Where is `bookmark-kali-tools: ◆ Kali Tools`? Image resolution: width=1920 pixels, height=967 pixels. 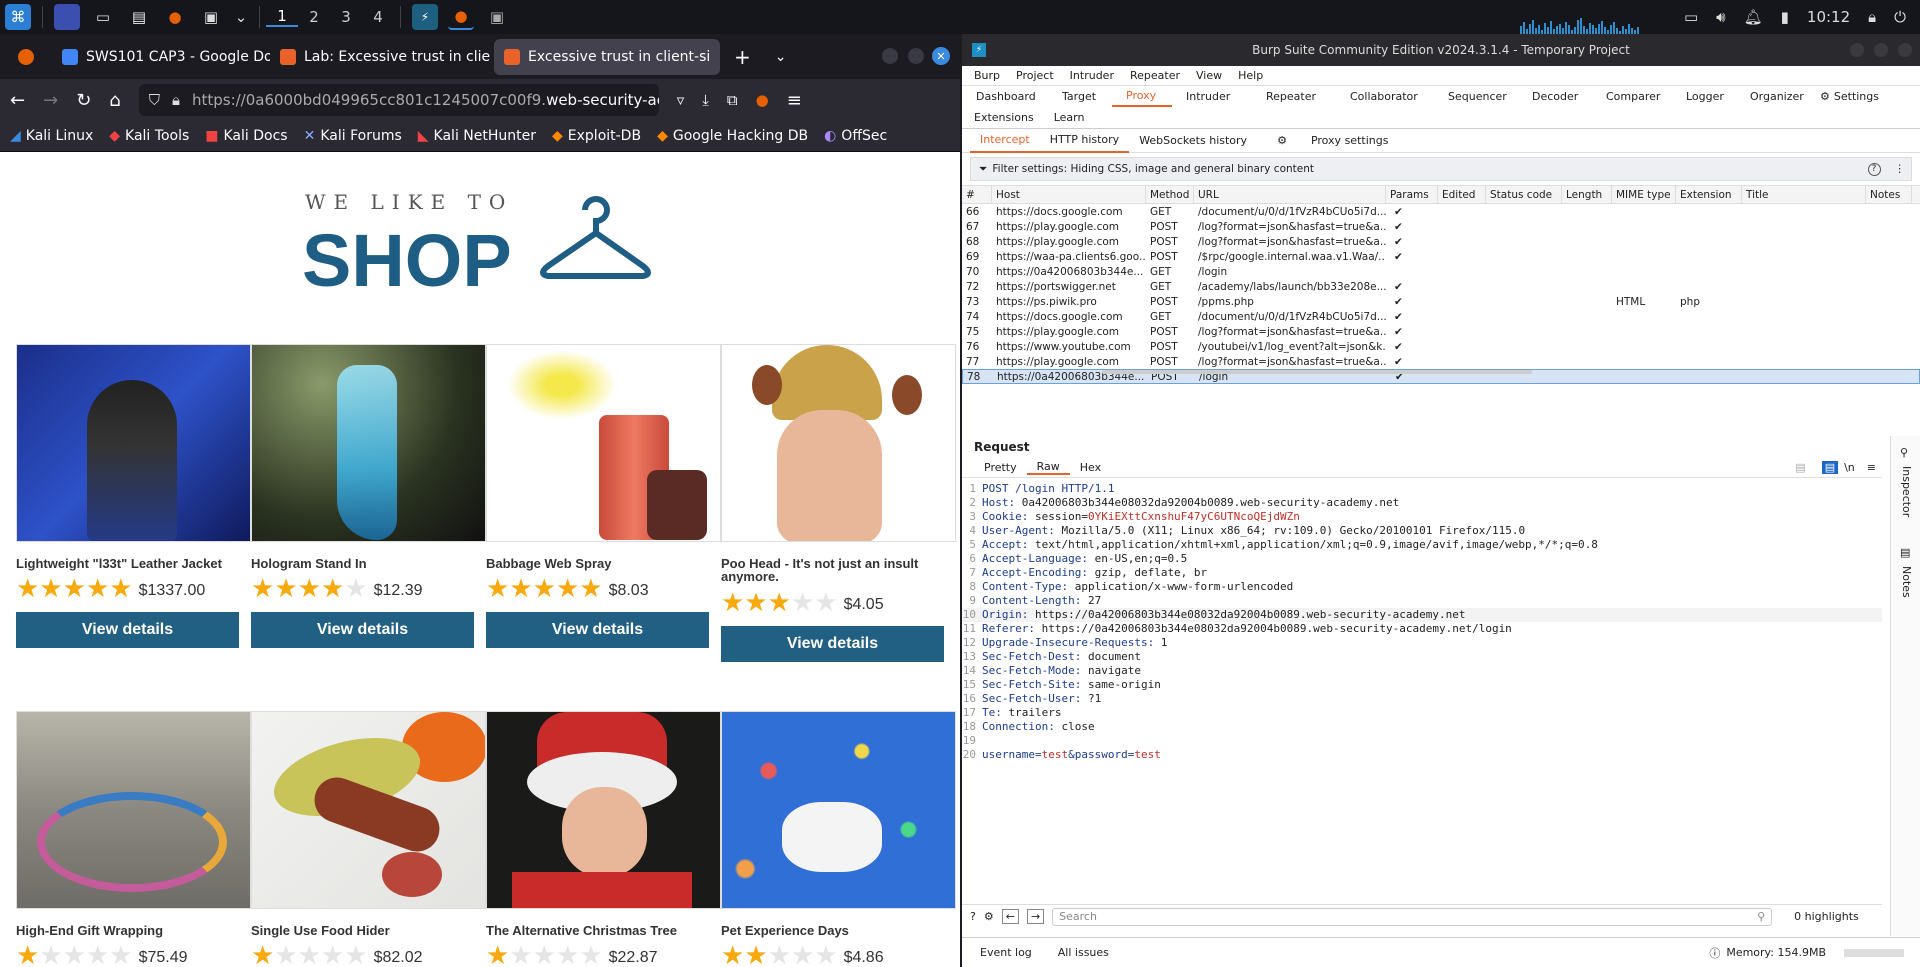 bookmark-kali-tools: ◆ Kali Tools is located at coordinates (149, 136).